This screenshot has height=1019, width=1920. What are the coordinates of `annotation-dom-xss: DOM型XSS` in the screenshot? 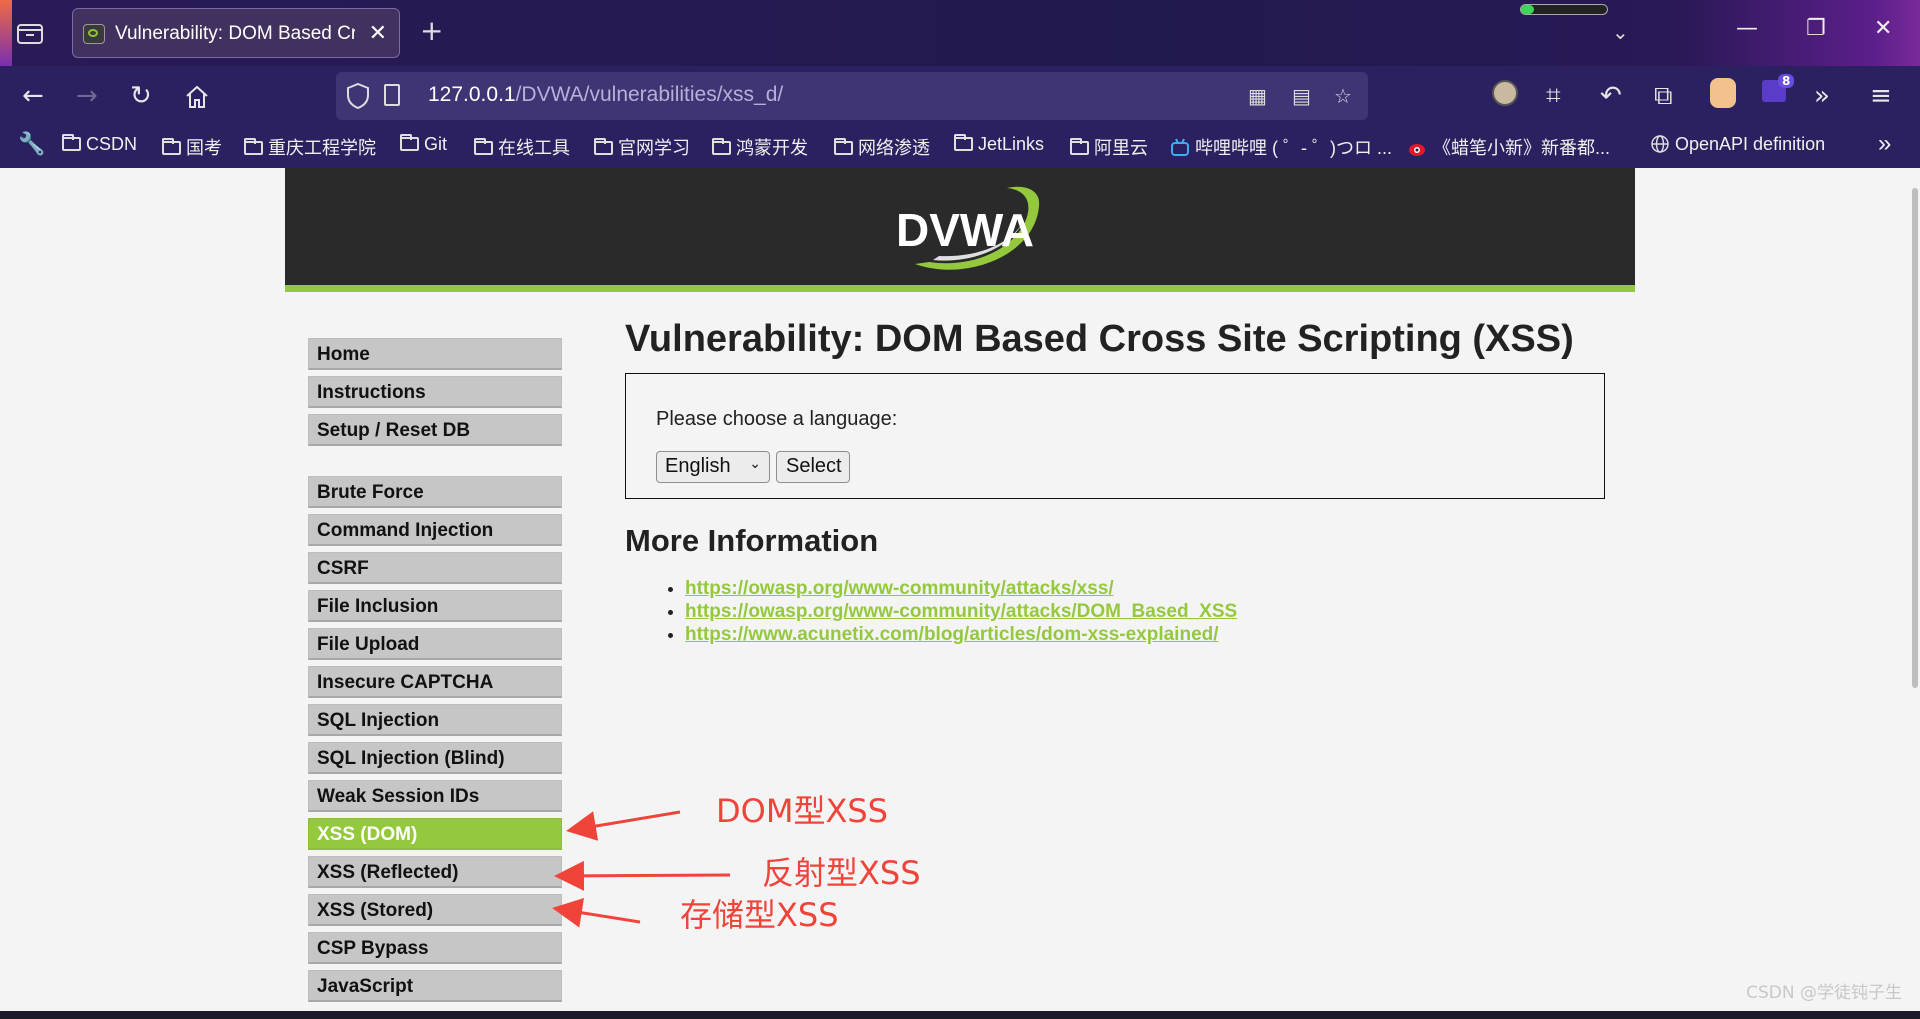 It's located at (802, 811).